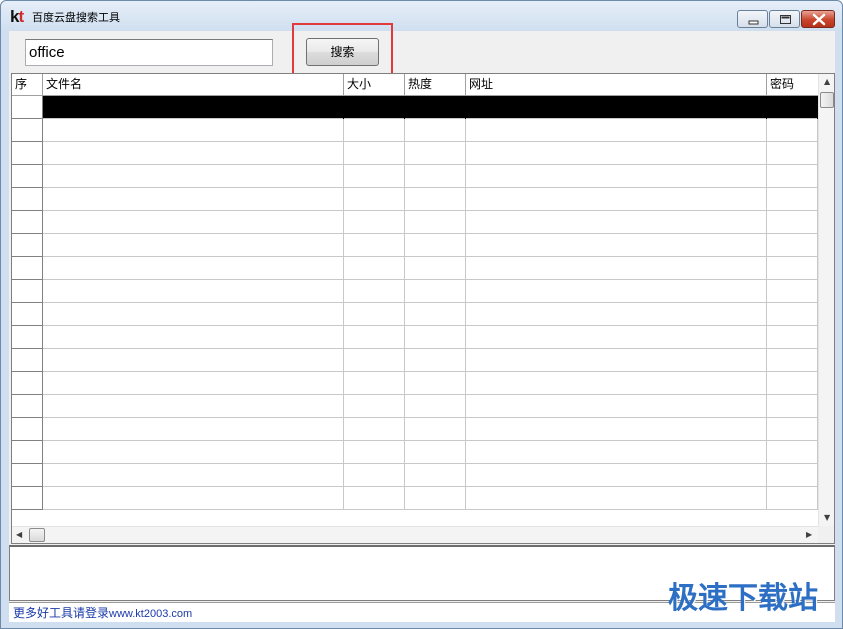  I want to click on column-header-index: 序, so click(27, 85).